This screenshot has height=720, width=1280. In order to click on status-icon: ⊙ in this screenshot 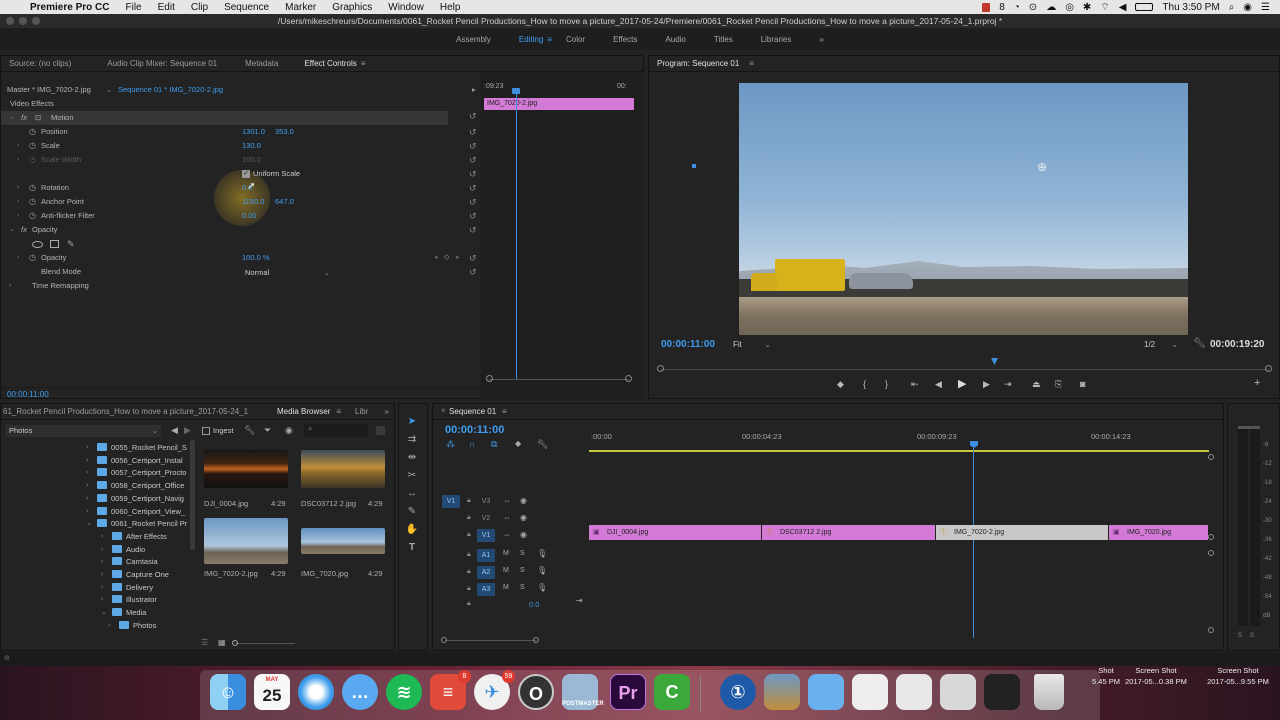, I will do `click(1033, 7)`.